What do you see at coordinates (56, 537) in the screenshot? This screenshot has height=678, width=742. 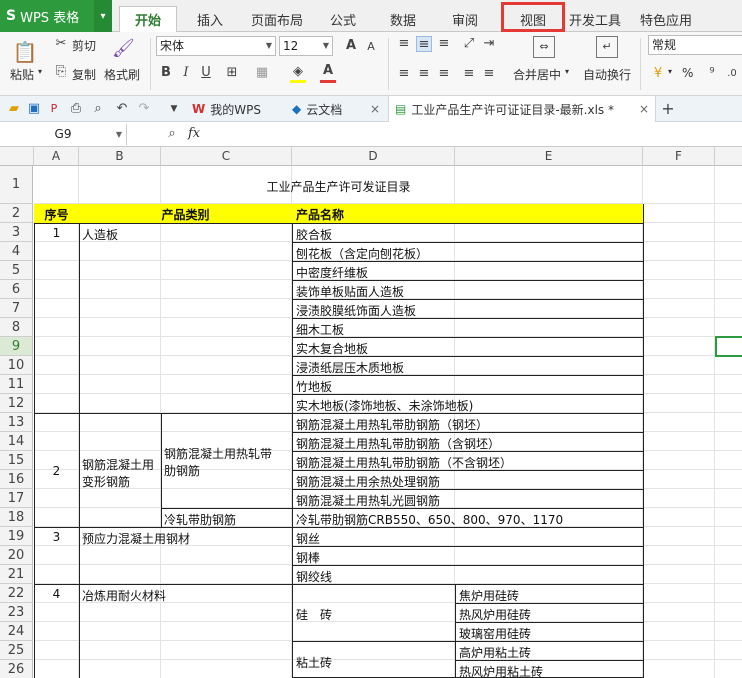 I see `seq-3: 3` at bounding box center [56, 537].